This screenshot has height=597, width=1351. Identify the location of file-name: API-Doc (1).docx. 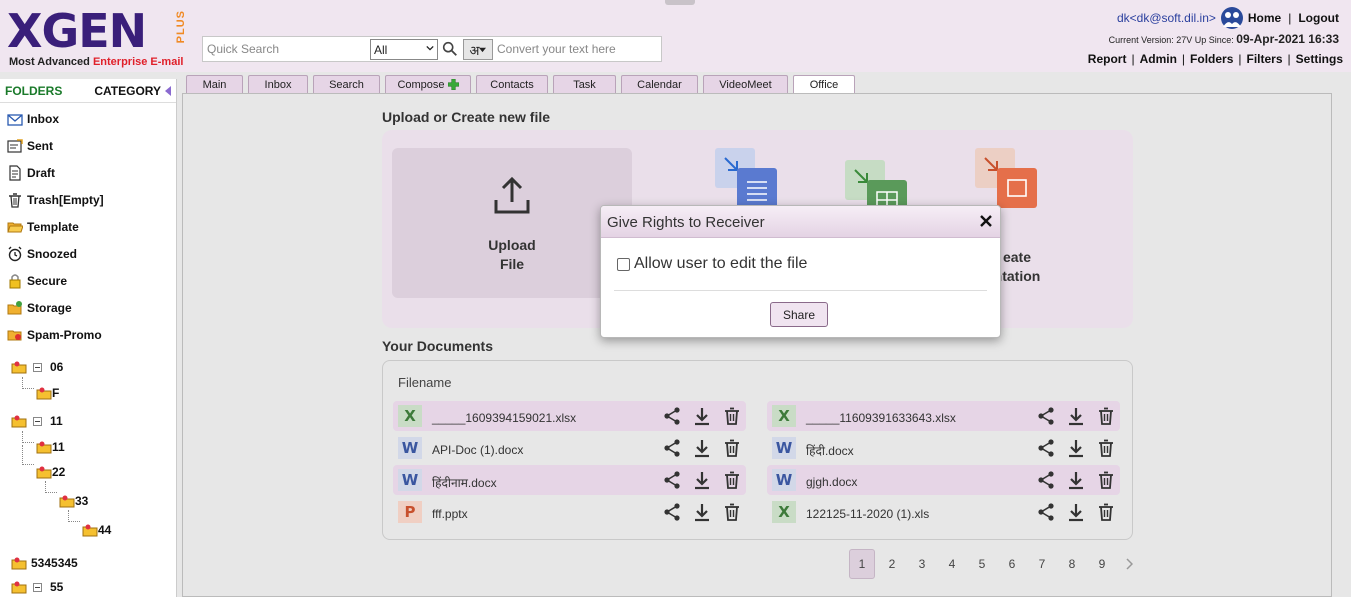
(547, 450).